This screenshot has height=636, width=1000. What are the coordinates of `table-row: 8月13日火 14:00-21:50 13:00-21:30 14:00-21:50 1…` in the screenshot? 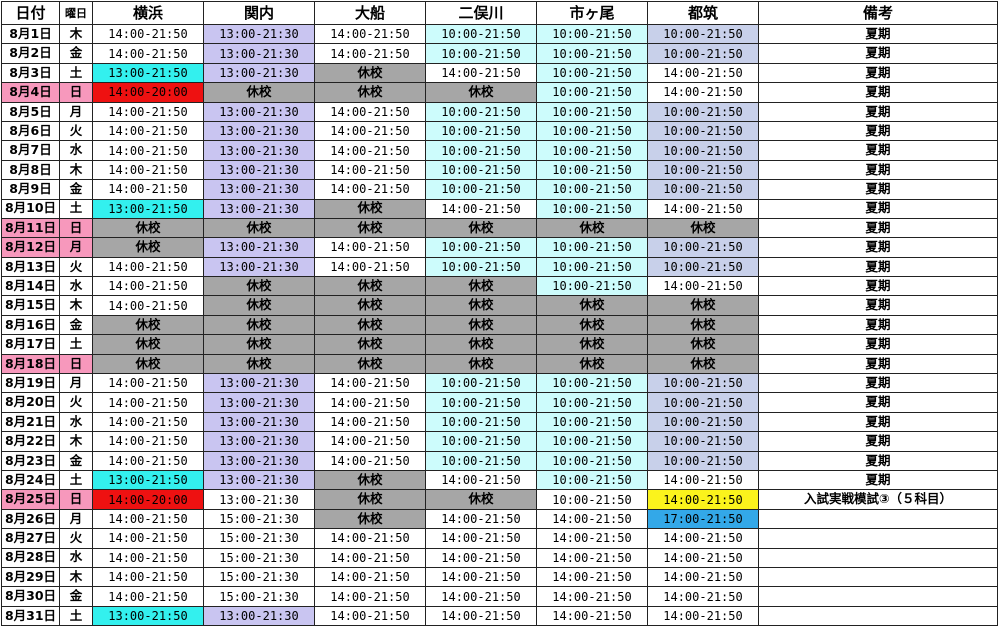 It's located at (499, 267).